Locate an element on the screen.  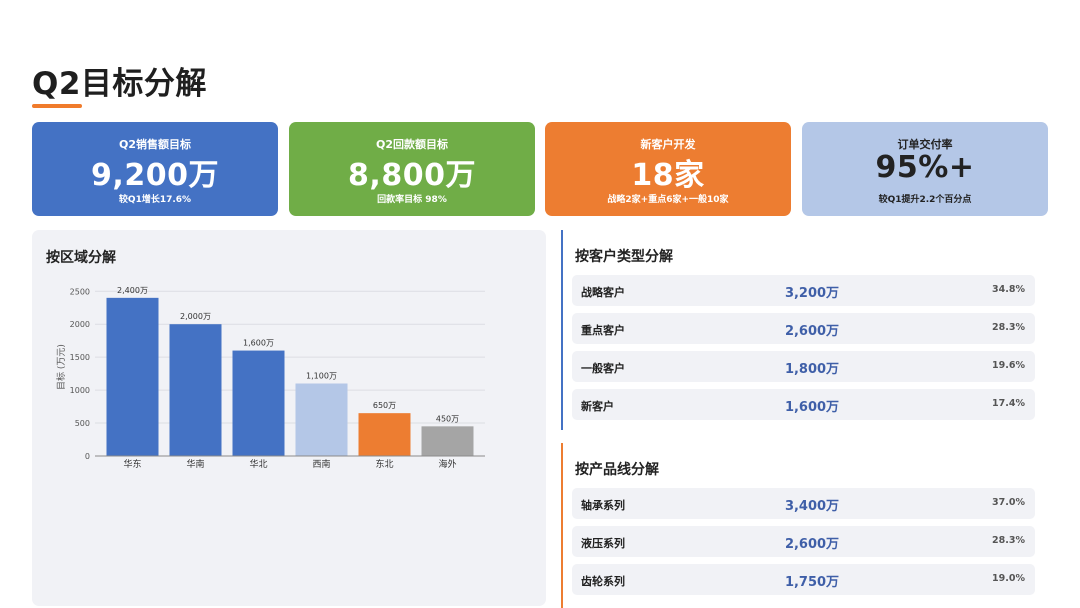
y-axis-label: 目标 (万元) is located at coordinates (61, 367).